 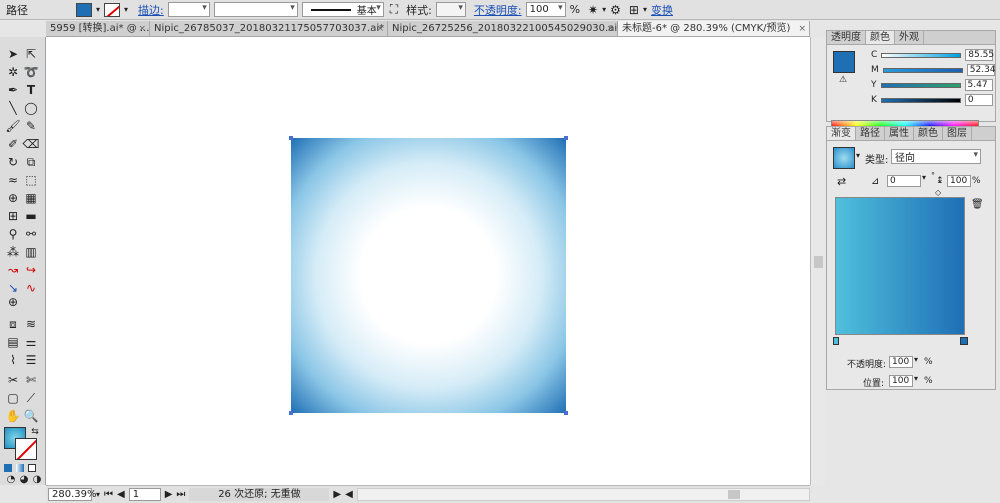 I want to click on gradient-icon: ▬, so click(x=31, y=216).